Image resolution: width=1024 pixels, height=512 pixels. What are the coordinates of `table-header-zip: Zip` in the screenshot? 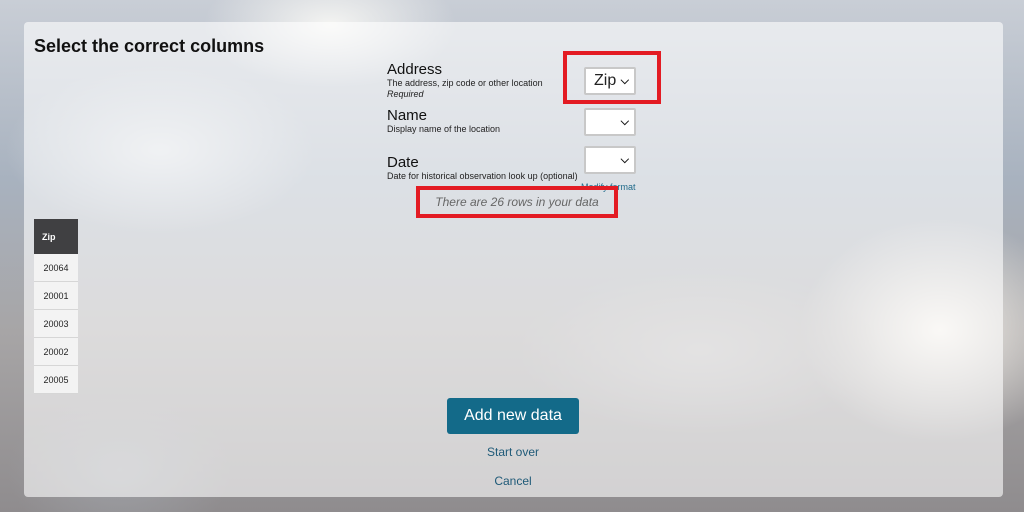 It's located at (56, 236).